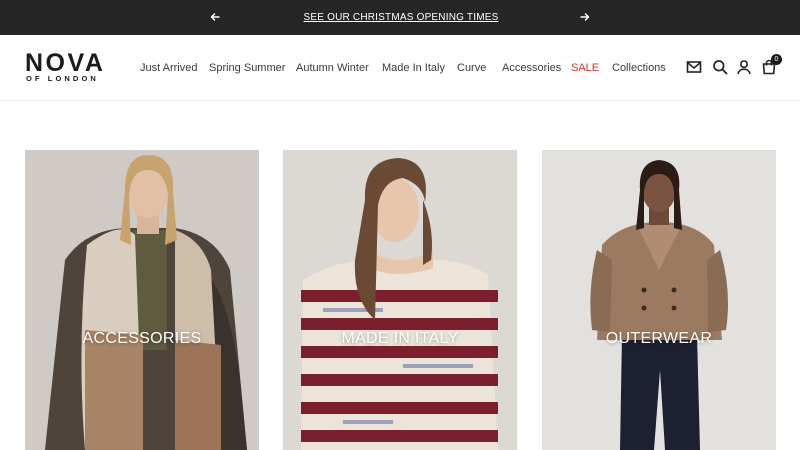 The height and width of the screenshot is (450, 800). Describe the element at coordinates (639, 68) in the screenshot. I see `nav-item-collections: Collections` at that location.